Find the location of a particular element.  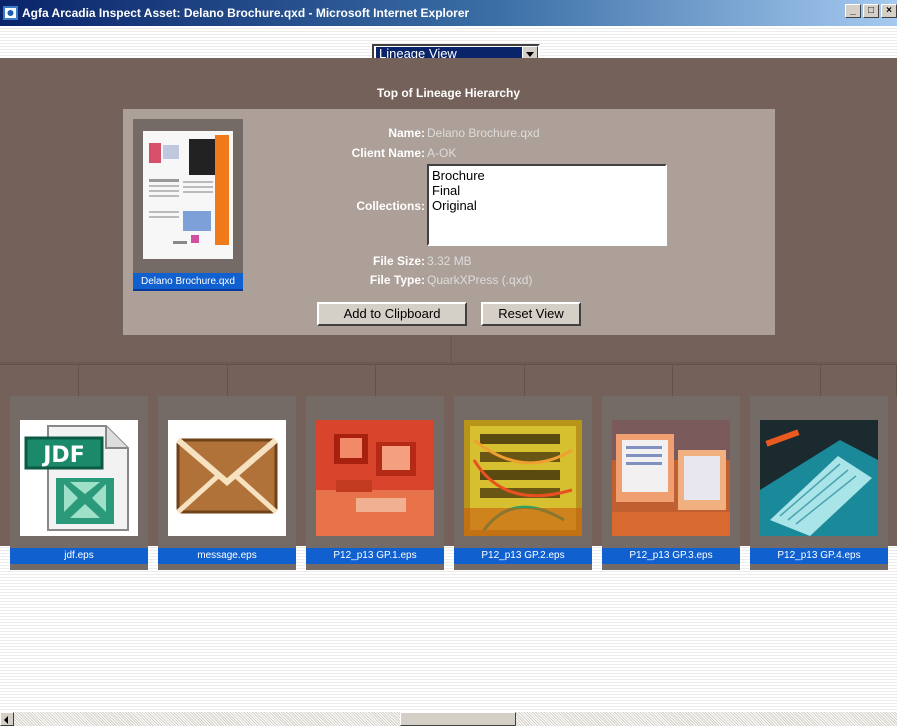

horizontal-scrollbar is located at coordinates (448, 719).